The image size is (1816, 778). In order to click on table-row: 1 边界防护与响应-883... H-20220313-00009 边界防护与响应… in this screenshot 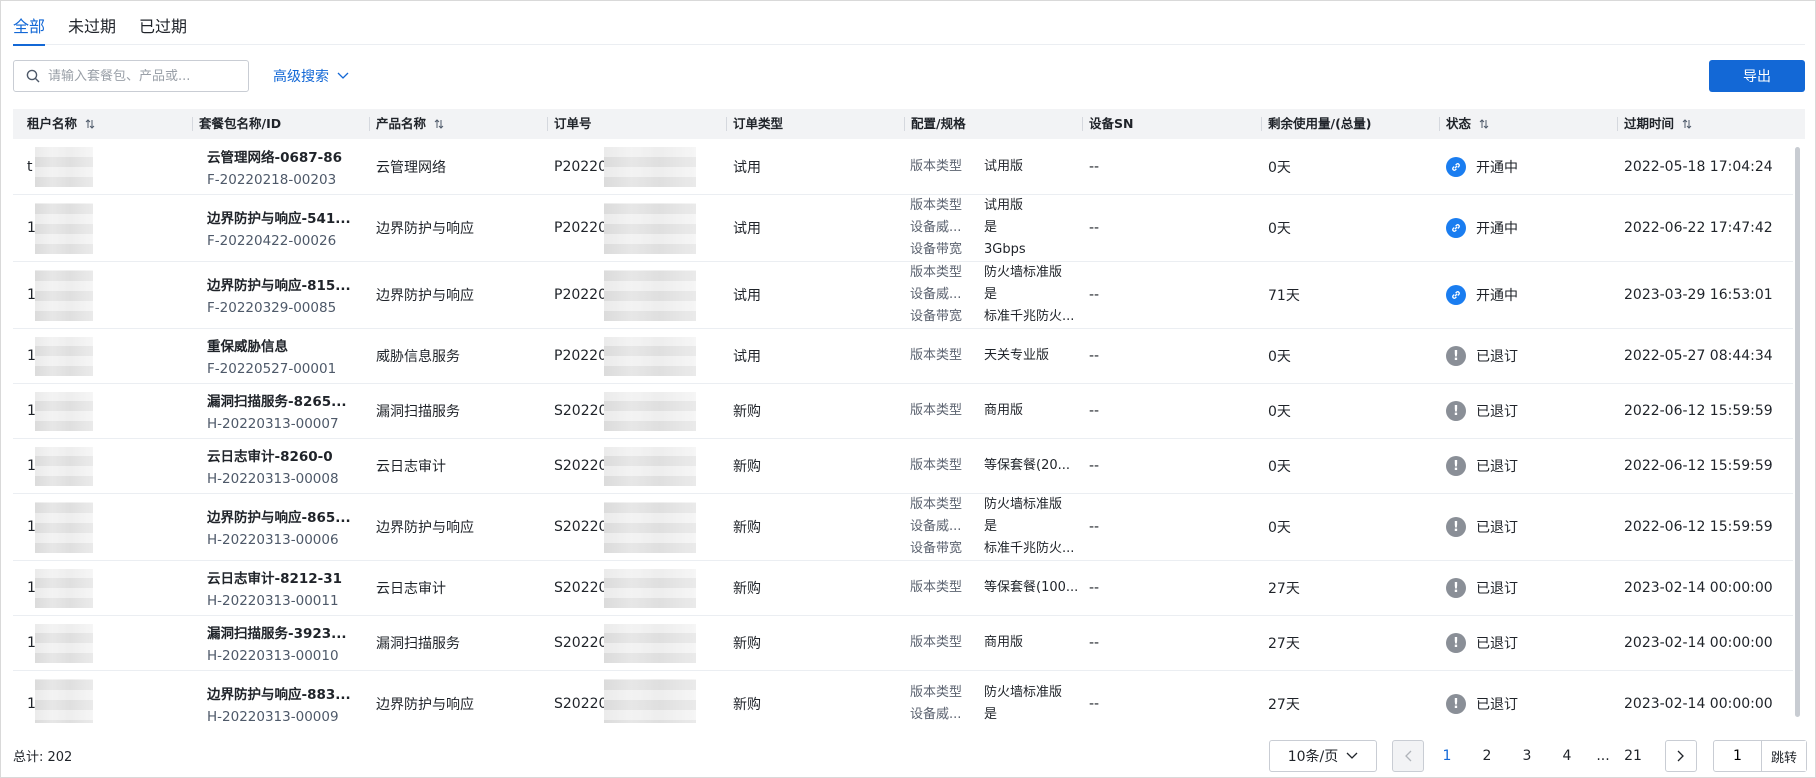, I will do `click(903, 697)`.